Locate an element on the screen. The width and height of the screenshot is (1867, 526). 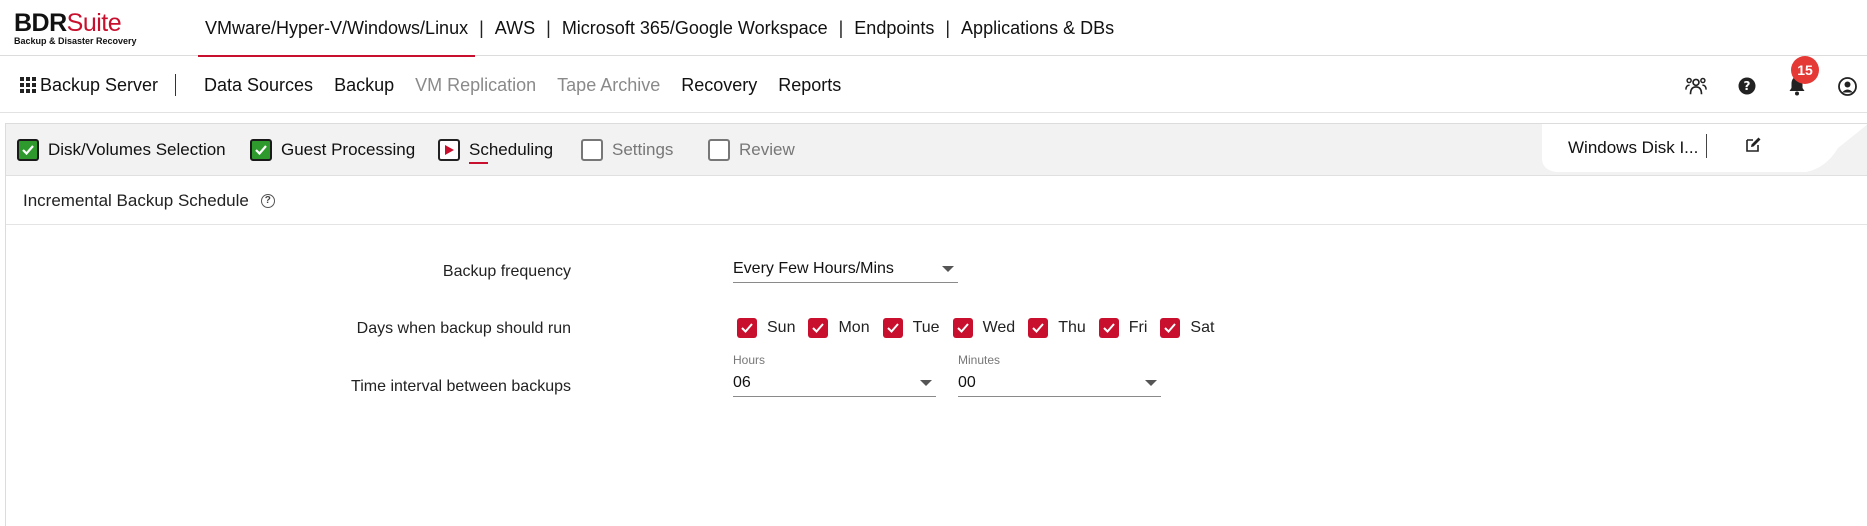
backup-frequency-value: Every Few Hours/Mins is located at coordinates (813, 268).